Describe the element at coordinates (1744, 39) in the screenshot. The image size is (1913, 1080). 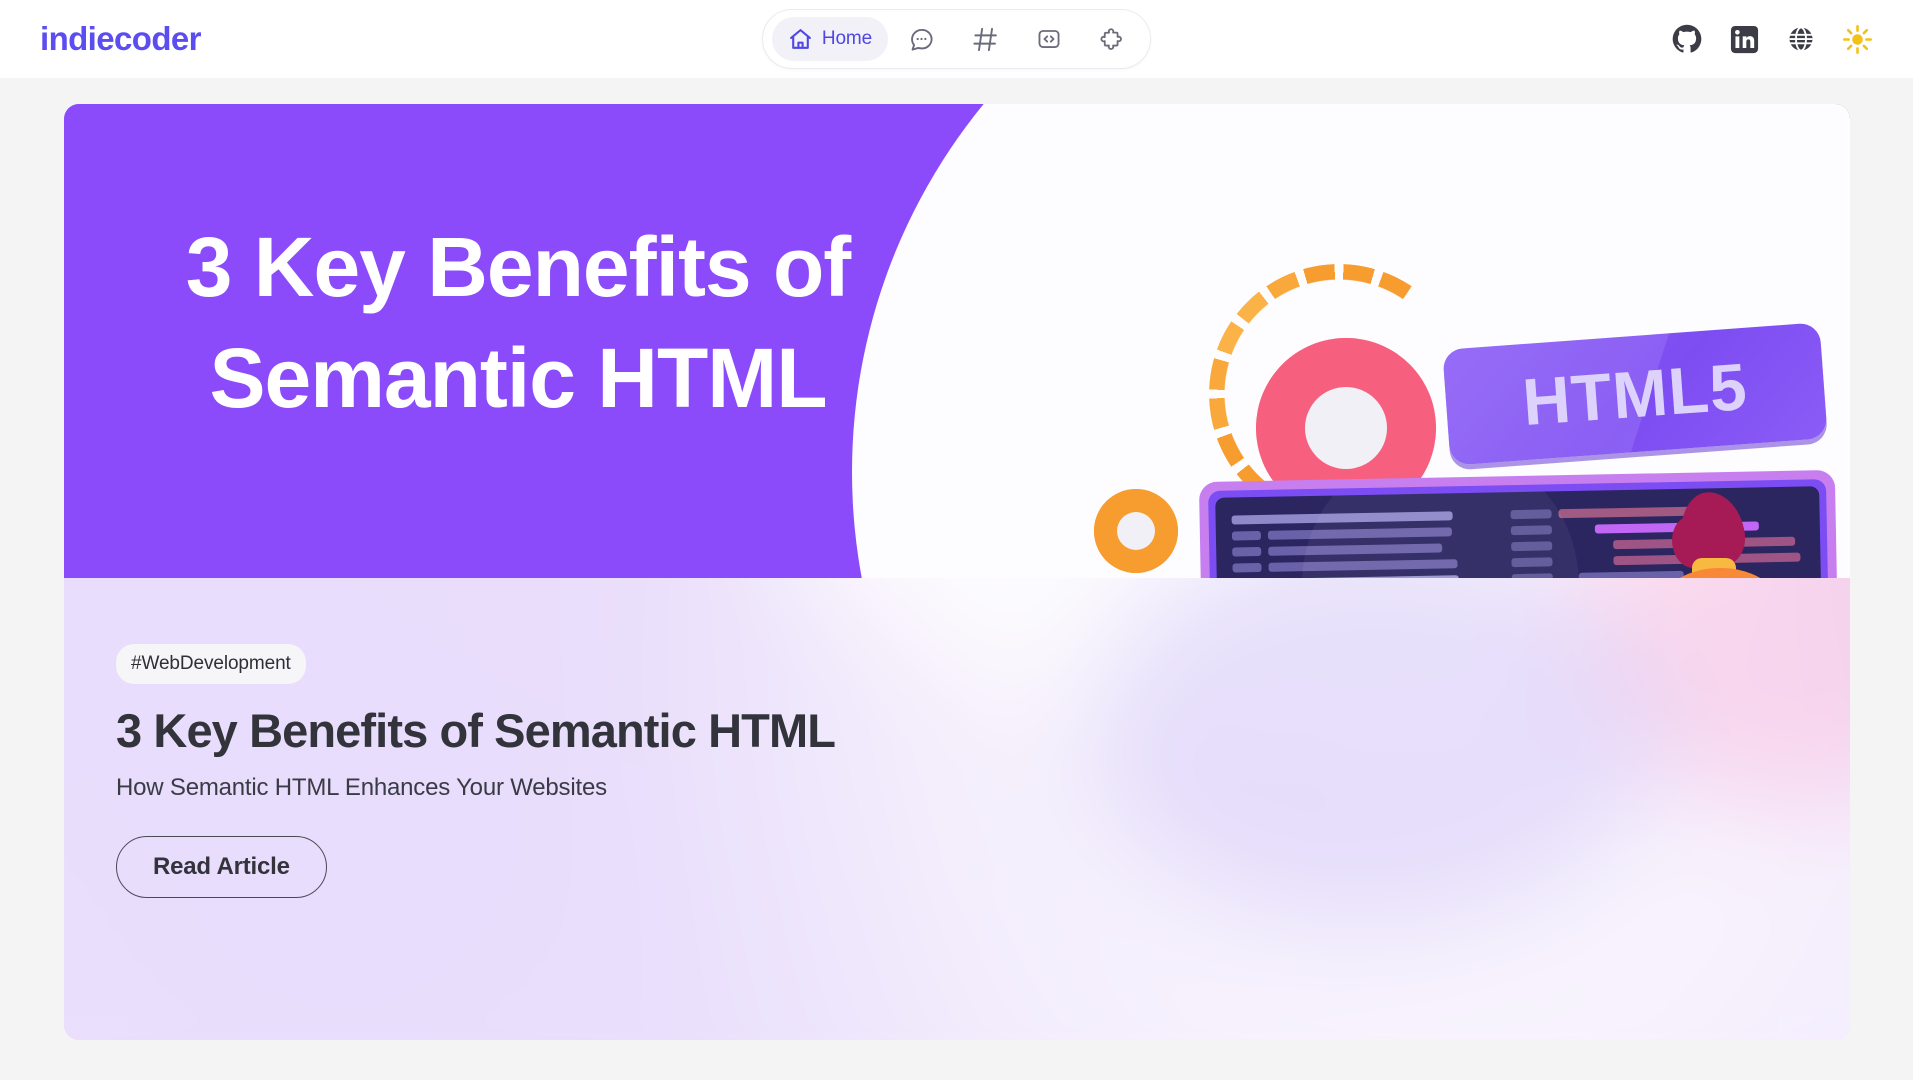
I see `linkedin-icon` at that location.